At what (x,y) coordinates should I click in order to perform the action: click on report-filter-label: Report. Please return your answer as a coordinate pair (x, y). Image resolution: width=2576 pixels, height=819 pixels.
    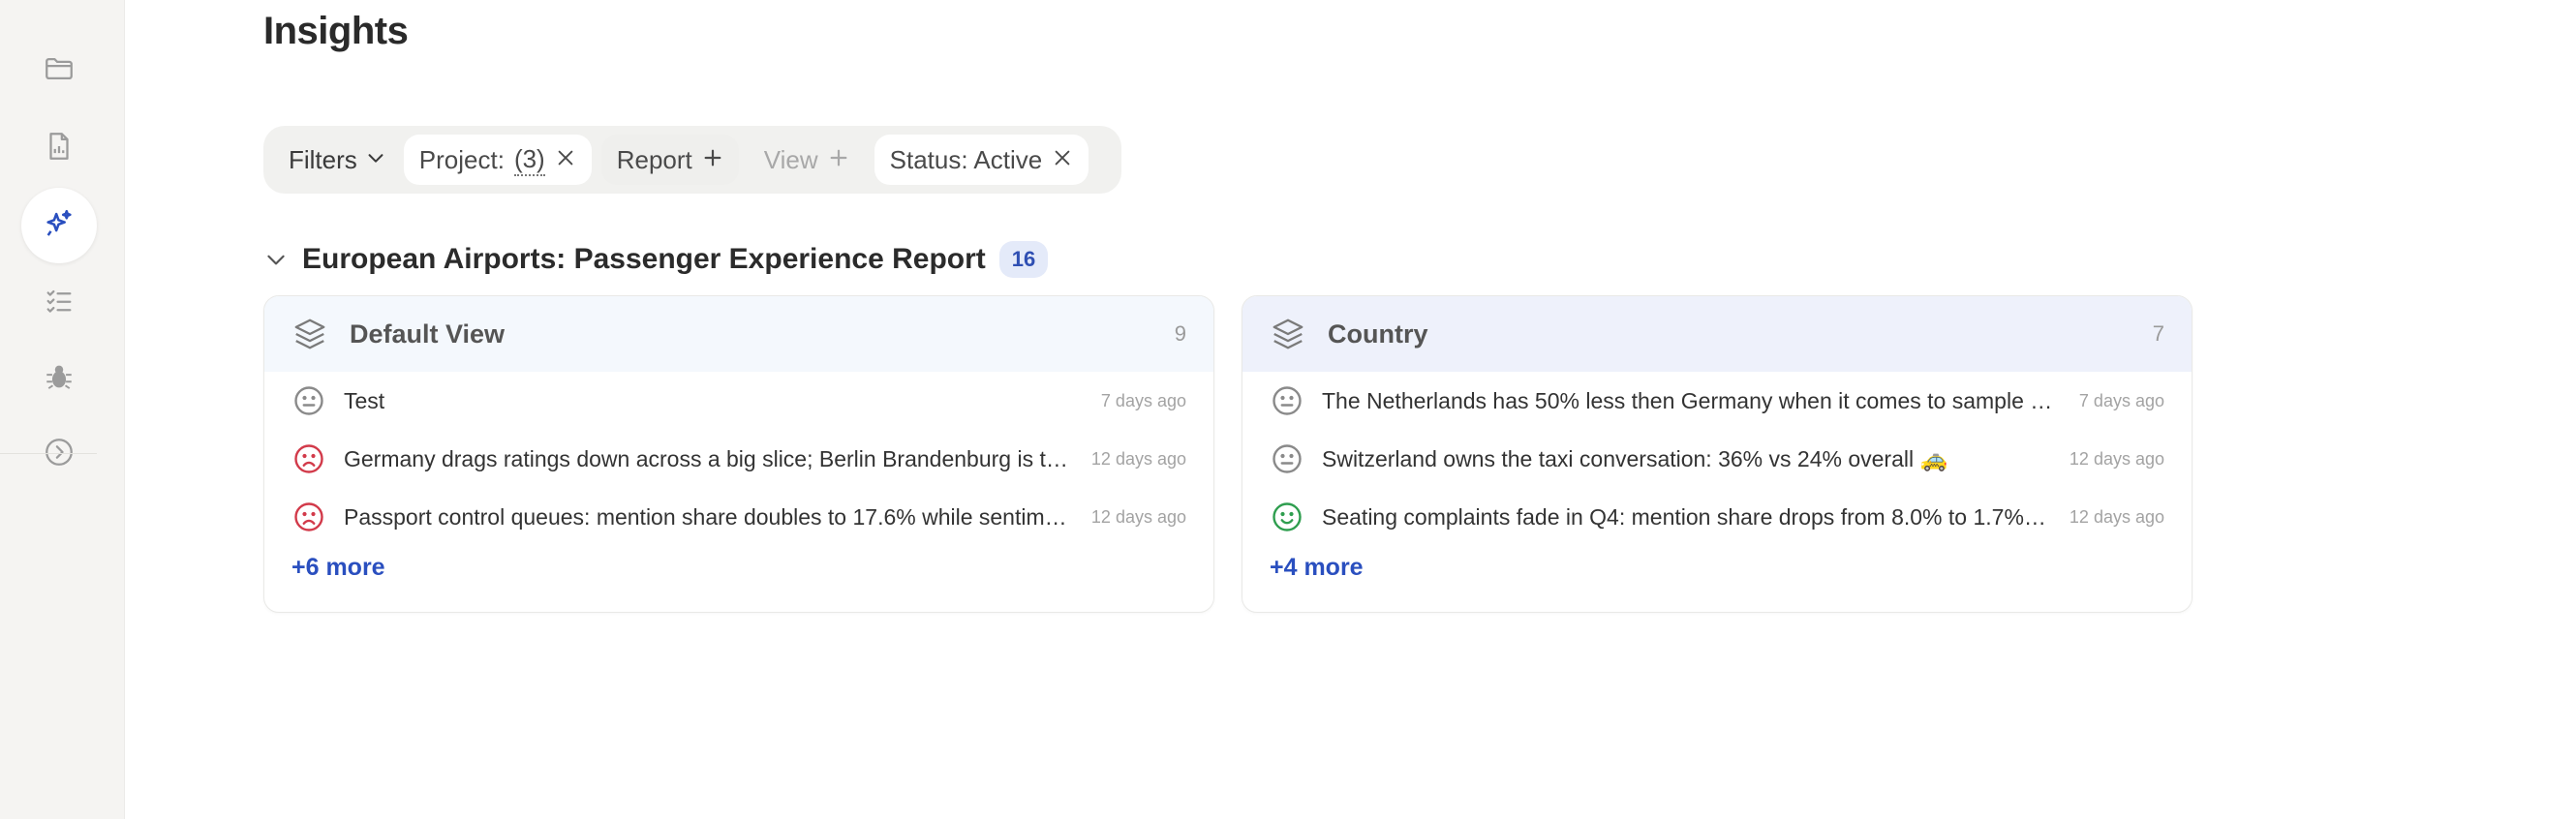
    Looking at the image, I should click on (654, 159).